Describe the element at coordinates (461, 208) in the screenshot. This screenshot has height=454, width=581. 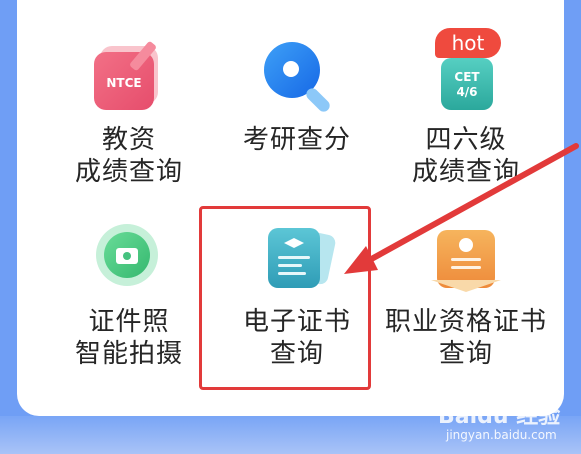
I see `annotation-arrow` at that location.